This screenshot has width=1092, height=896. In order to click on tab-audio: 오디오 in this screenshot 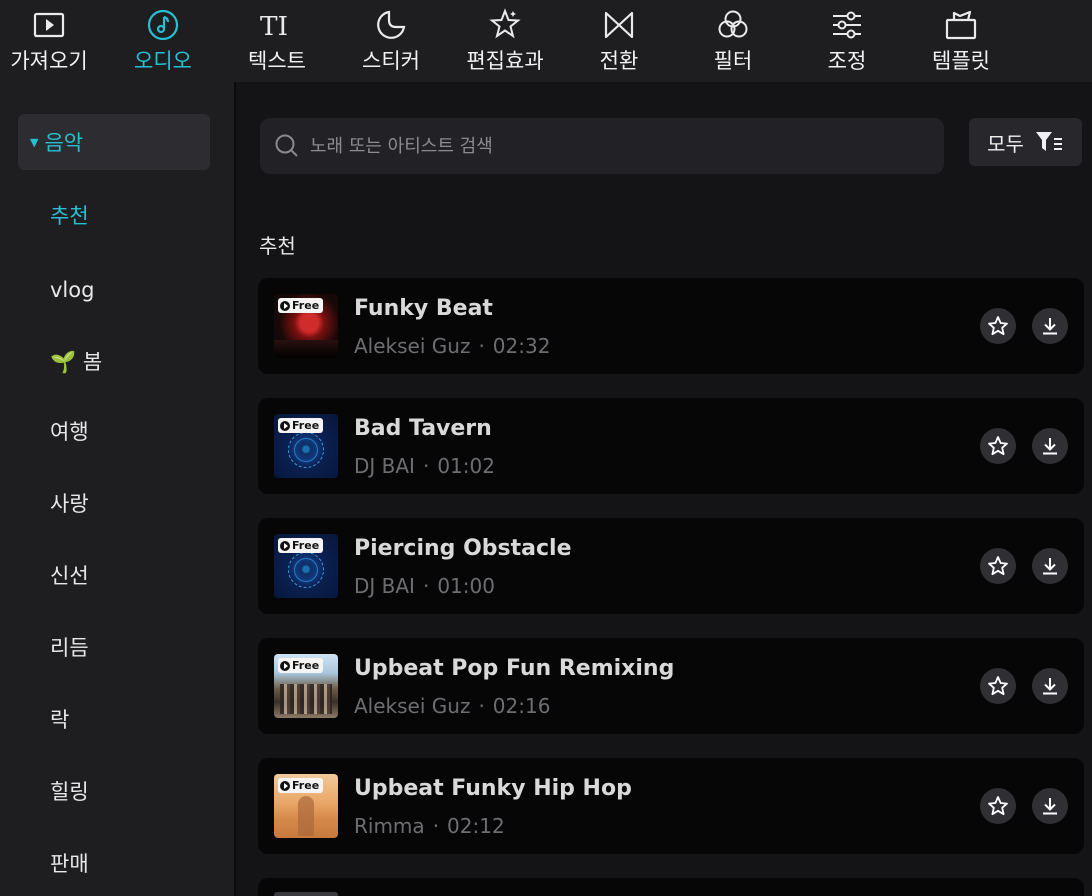, I will do `click(163, 41)`.